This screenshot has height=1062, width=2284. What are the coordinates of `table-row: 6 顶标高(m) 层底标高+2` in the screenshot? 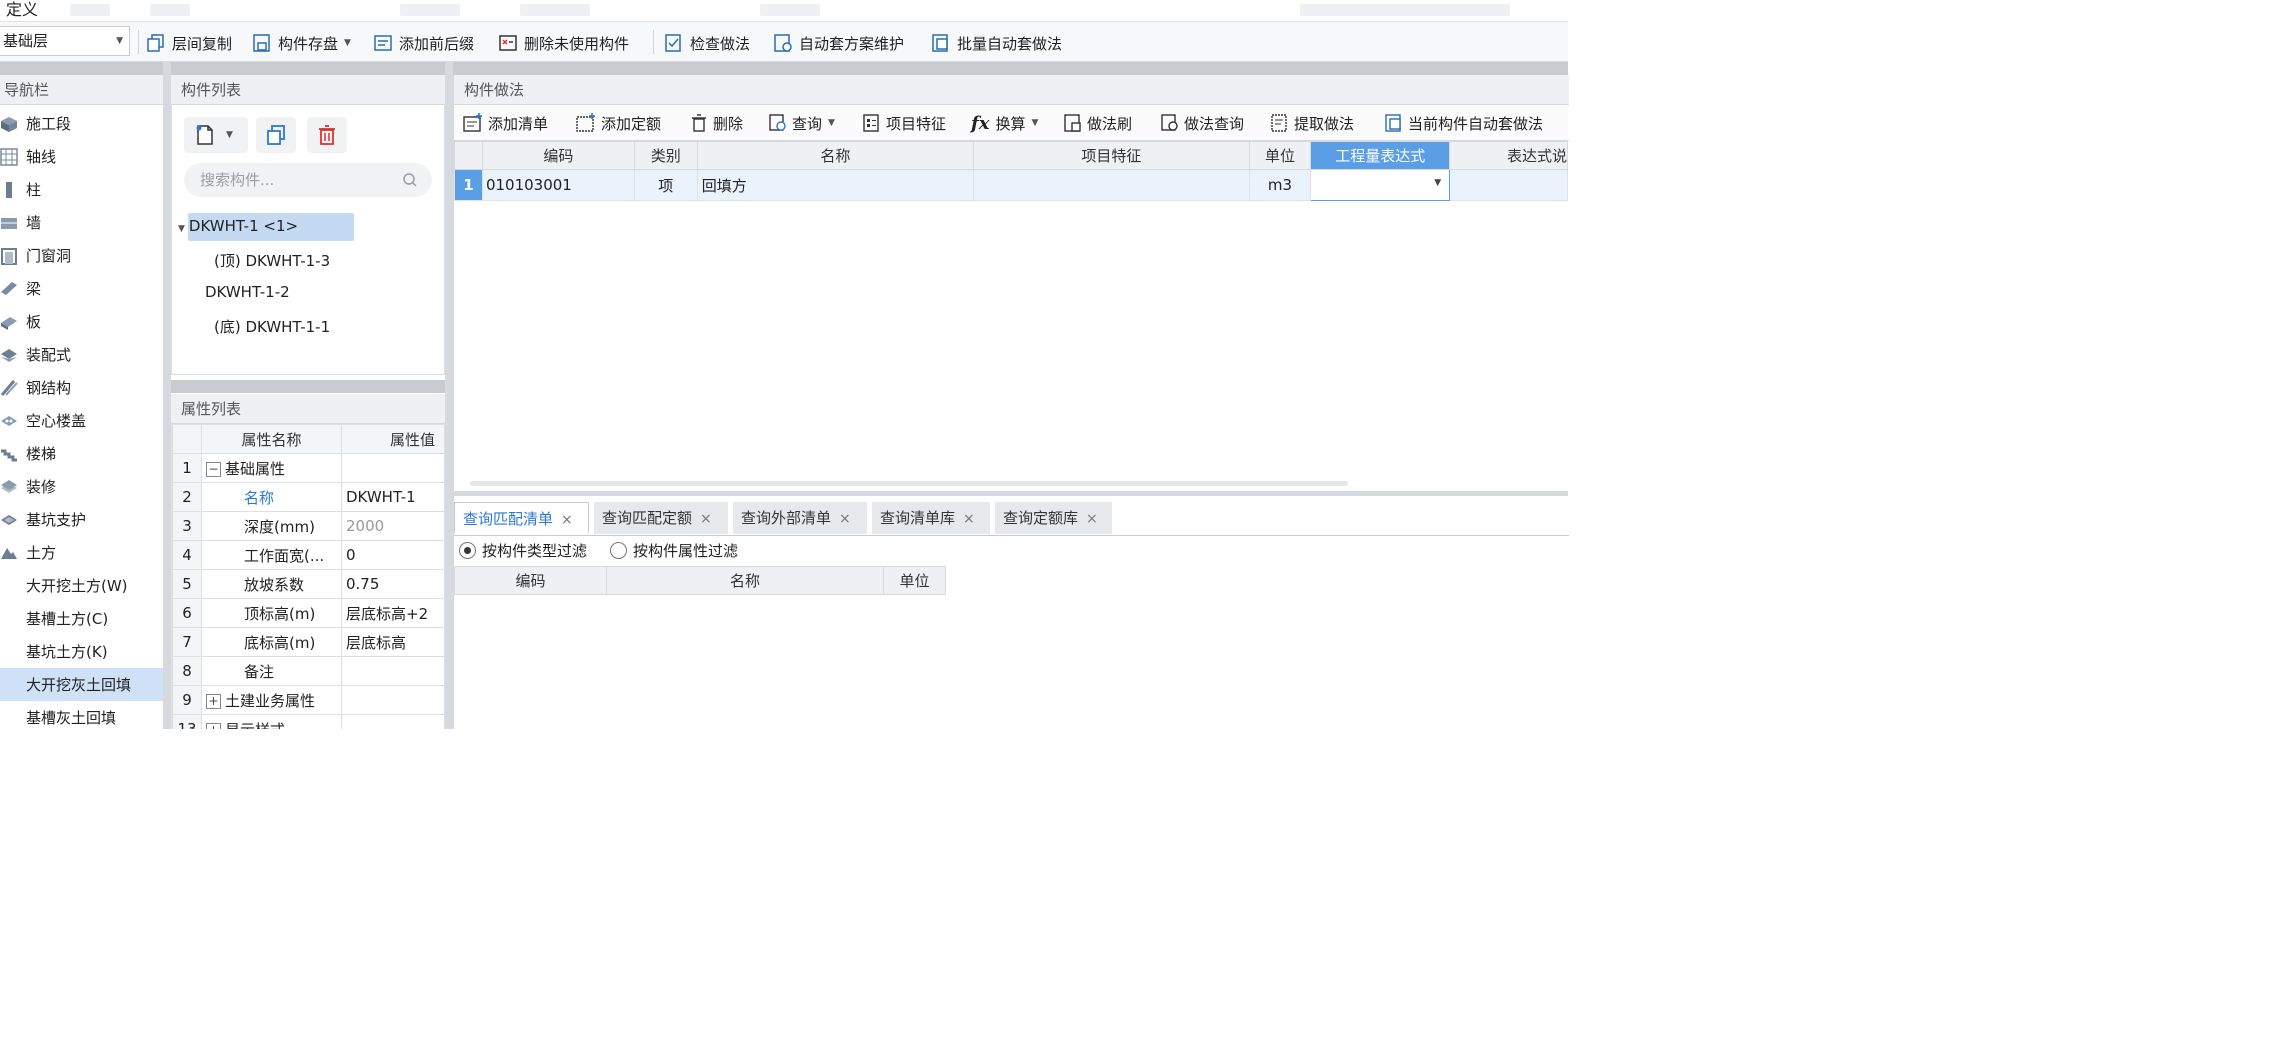 It's located at (308, 613).